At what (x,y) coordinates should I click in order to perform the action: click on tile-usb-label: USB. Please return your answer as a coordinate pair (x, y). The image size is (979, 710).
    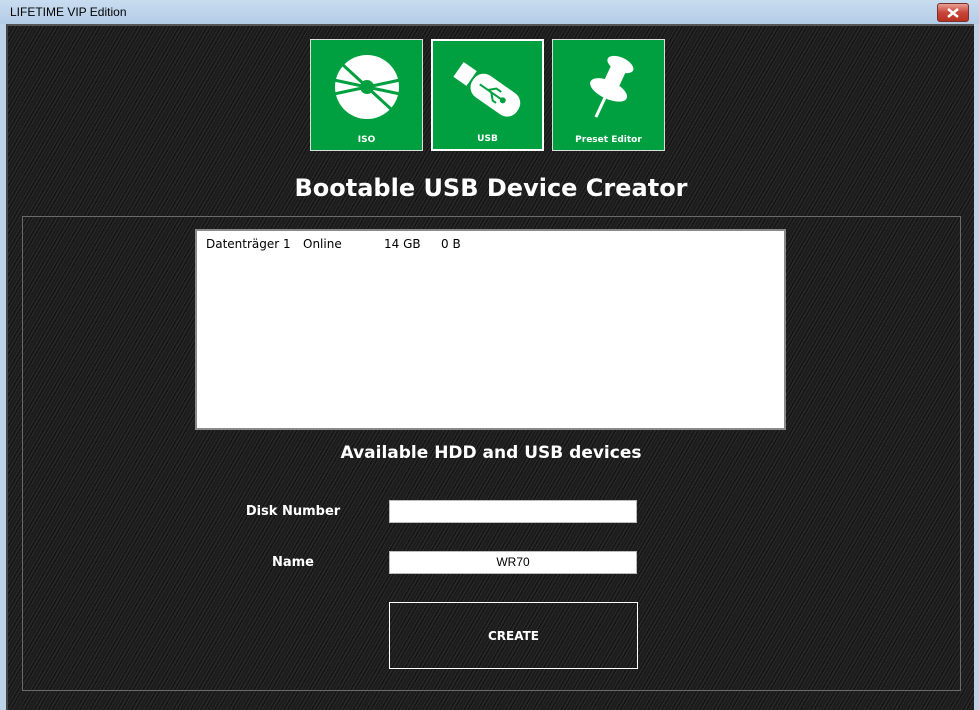
    Looking at the image, I should click on (487, 139).